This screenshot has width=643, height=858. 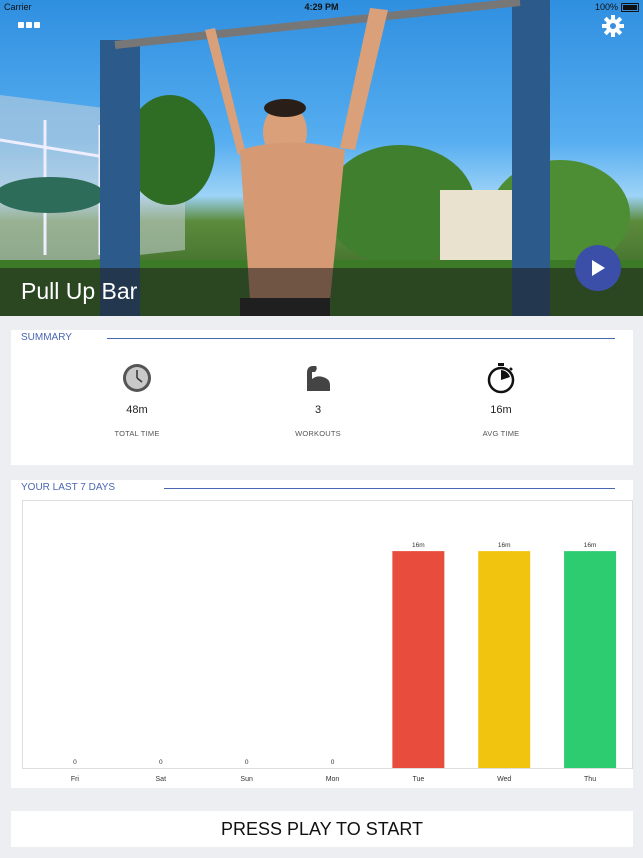 I want to click on chart-tick-label: Thu, so click(x=590, y=779).